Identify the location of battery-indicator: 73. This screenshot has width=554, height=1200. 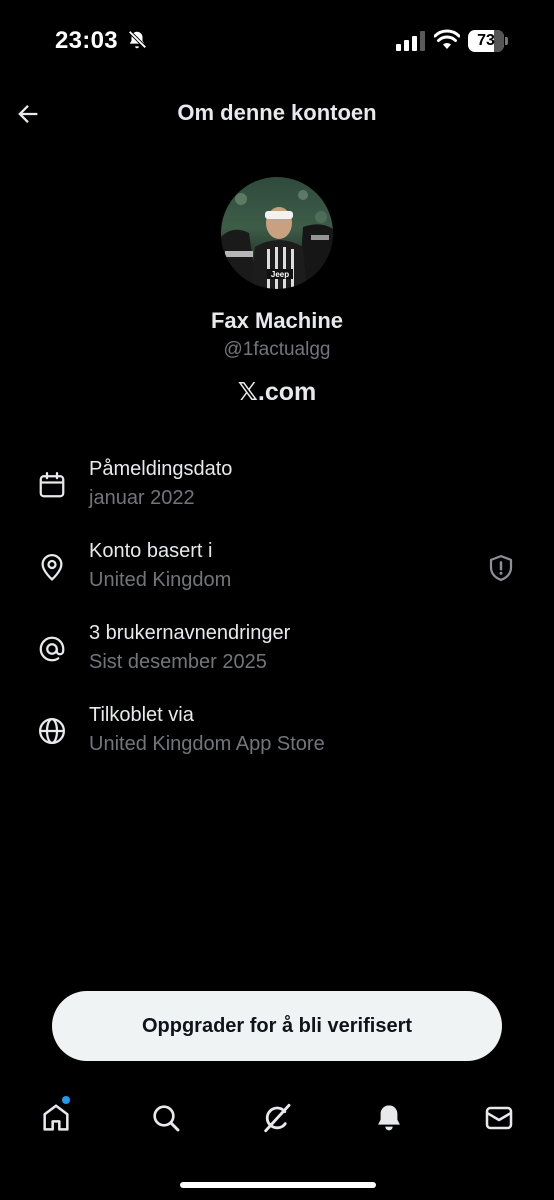
(488, 41).